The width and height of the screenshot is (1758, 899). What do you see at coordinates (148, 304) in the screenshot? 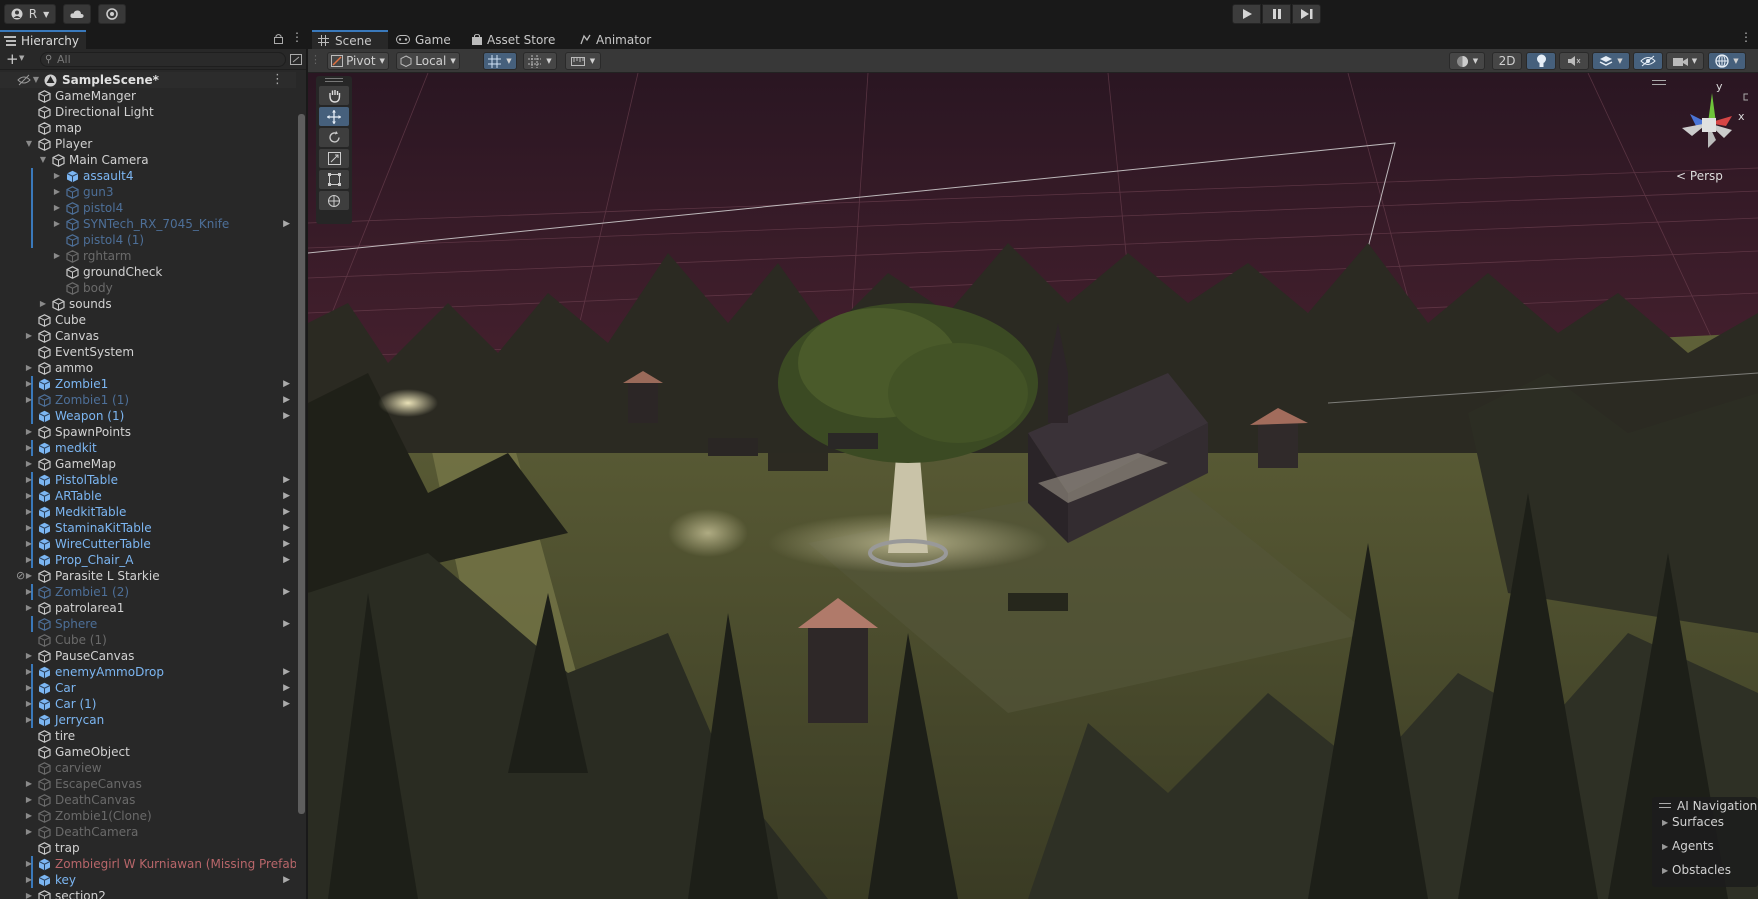
I see `hierarchy-row: ▶ sounds` at bounding box center [148, 304].